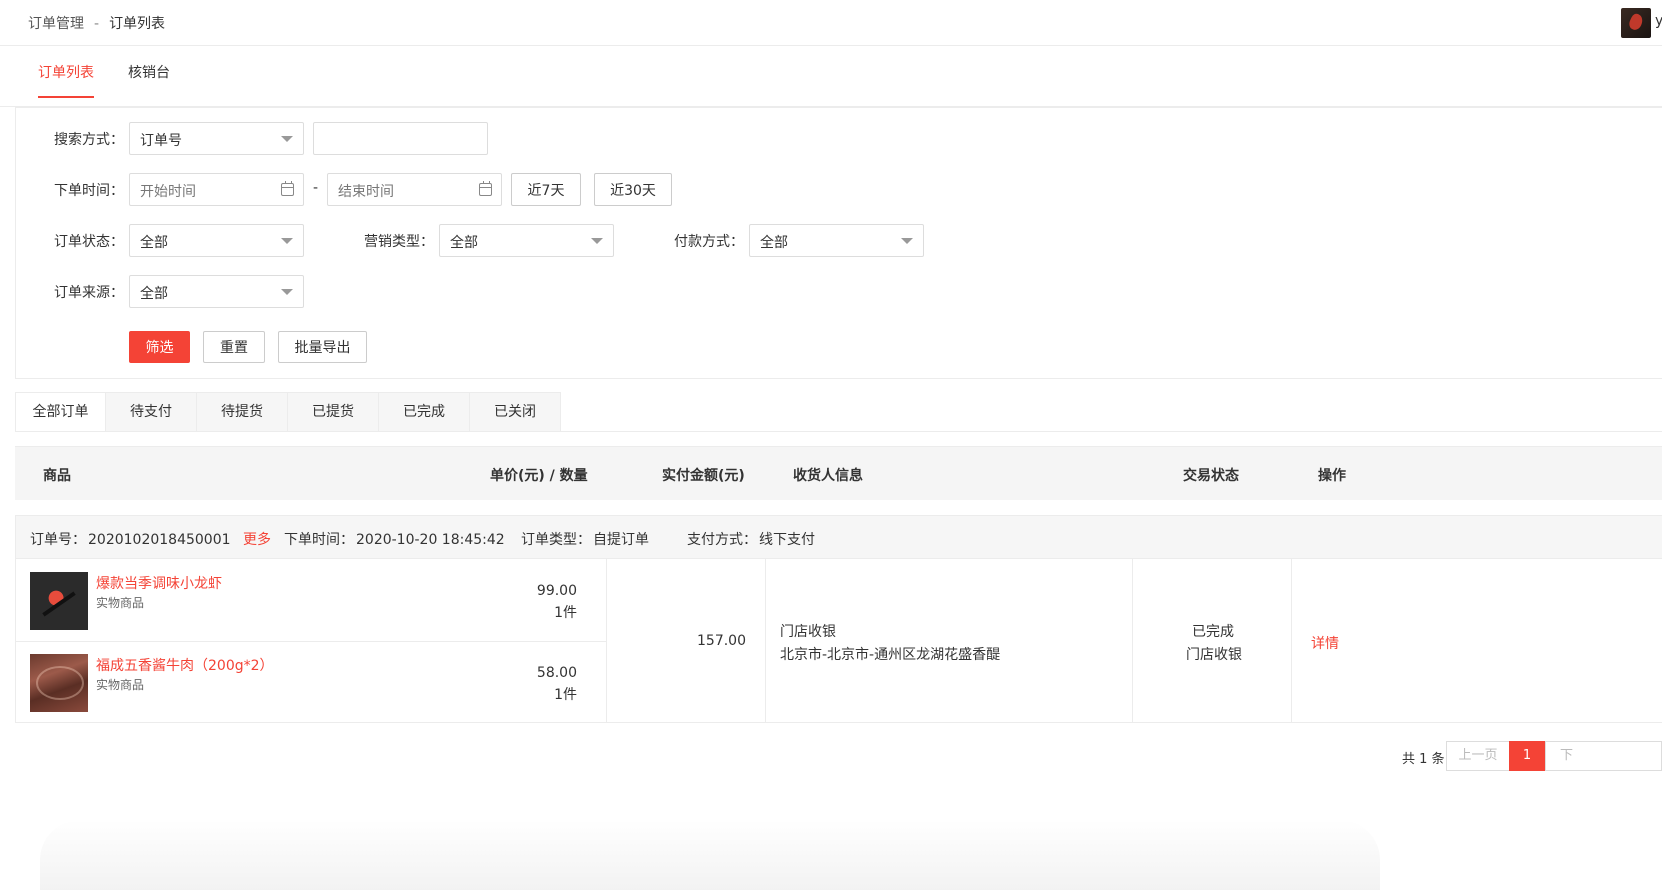 The image size is (1662, 890). Describe the element at coordinates (1213, 632) in the screenshot. I see `trade-status: 已完成` at that location.